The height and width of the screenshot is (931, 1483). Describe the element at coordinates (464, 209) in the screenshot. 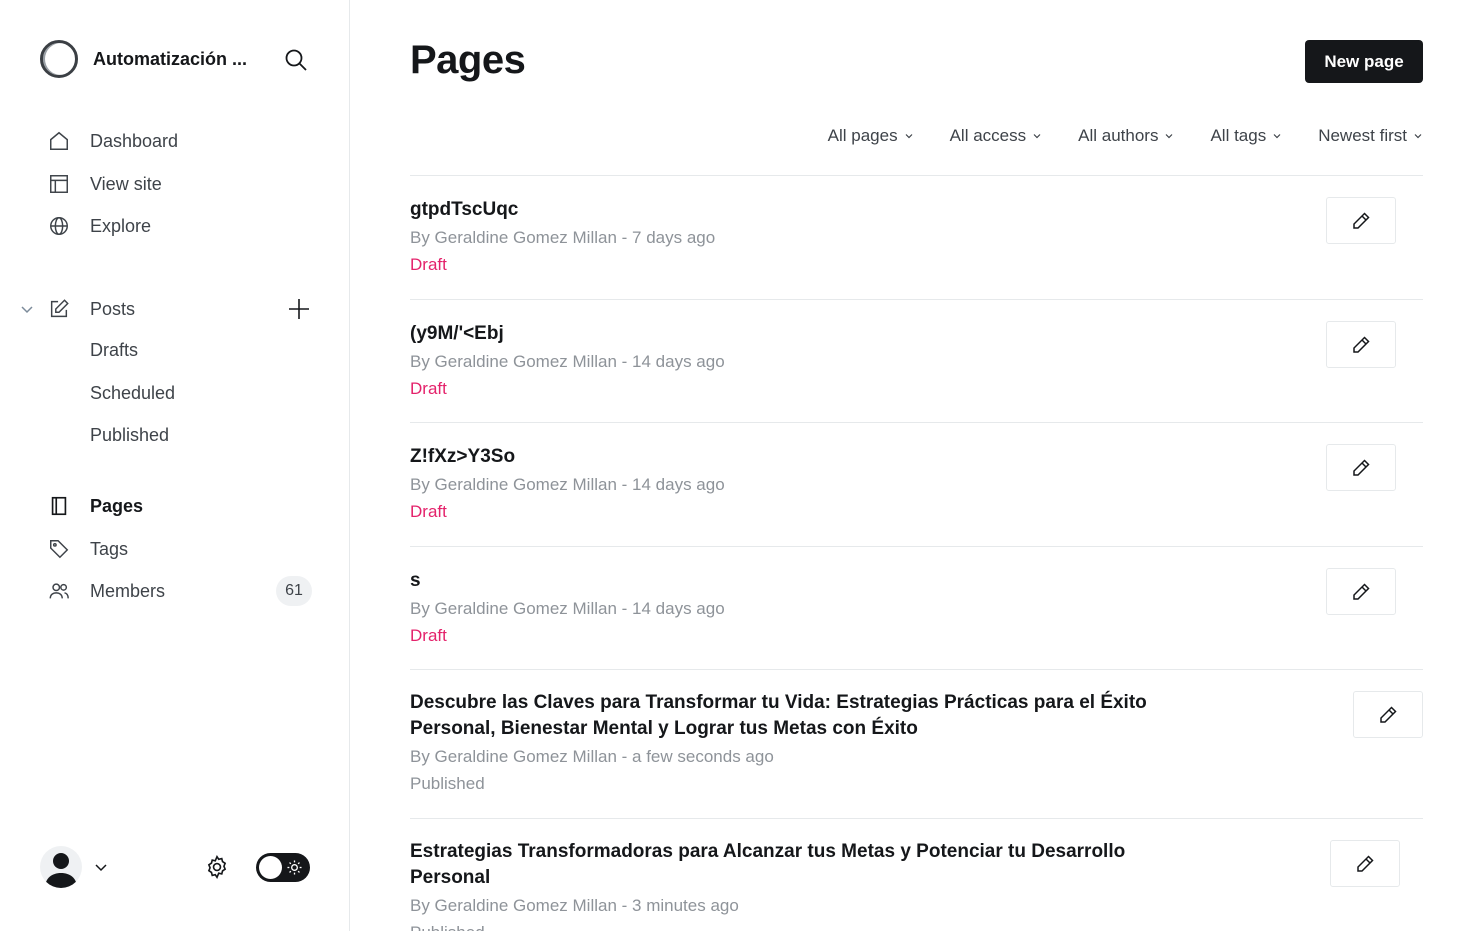

I see `page-title-text: gtpdTscUqc` at that location.